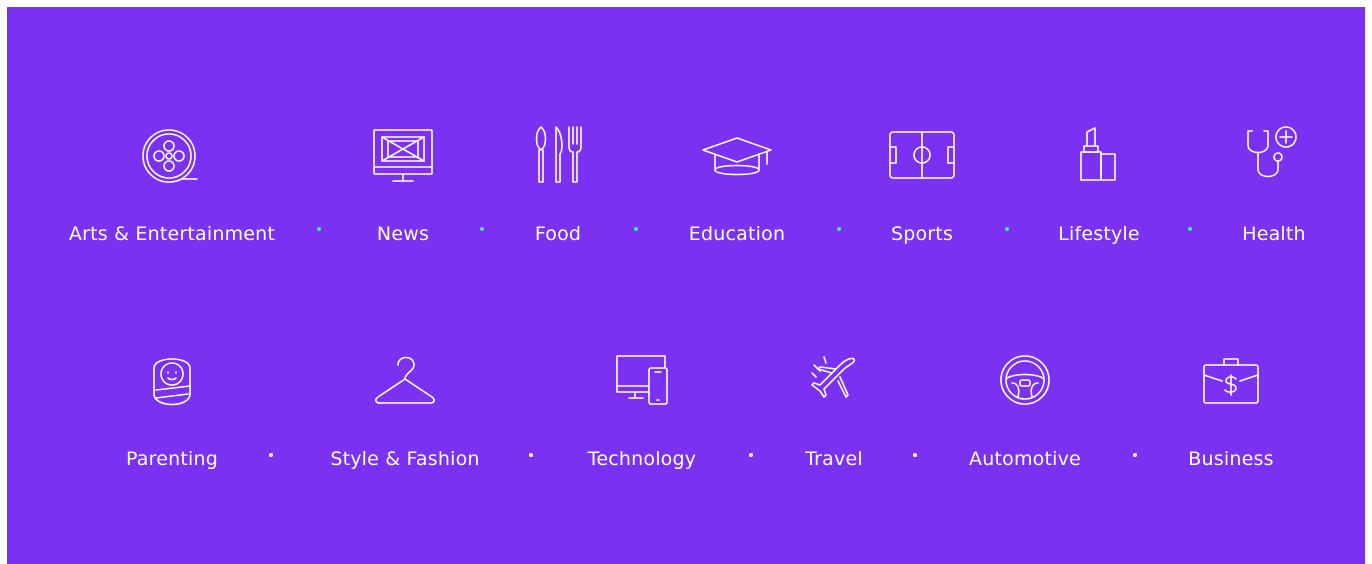 This screenshot has width=1372, height=564. What do you see at coordinates (1025, 380) in the screenshot?
I see `steering-wheel-icon` at bounding box center [1025, 380].